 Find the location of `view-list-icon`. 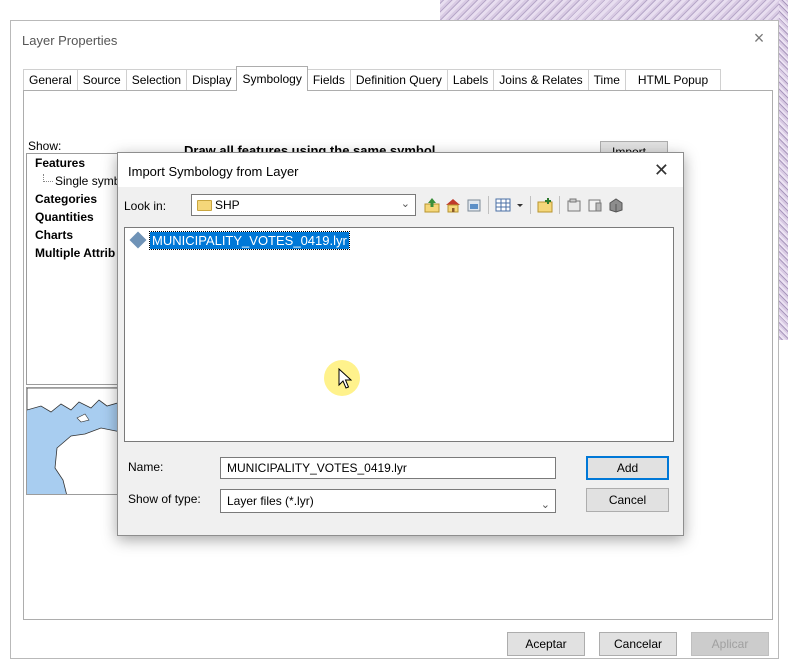

view-list-icon is located at coordinates (503, 205).